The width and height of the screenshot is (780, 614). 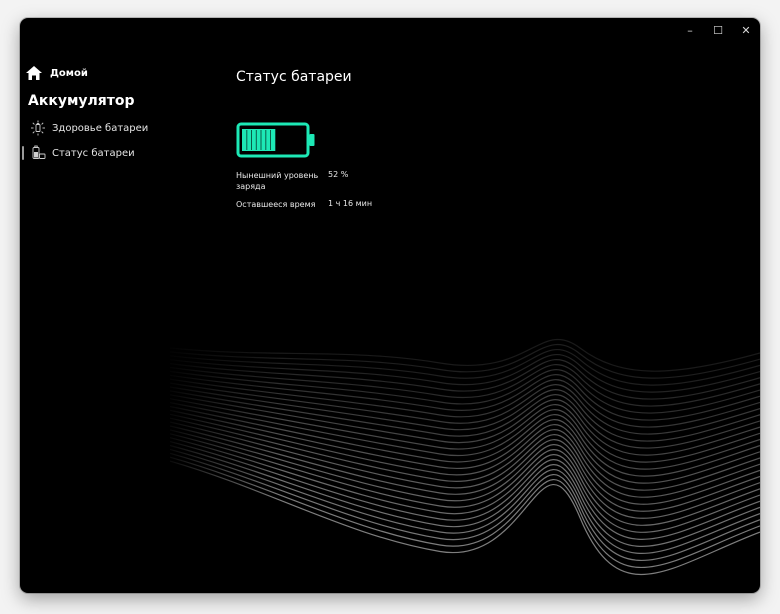 I want to click on nav-home: Домой, so click(x=57, y=73).